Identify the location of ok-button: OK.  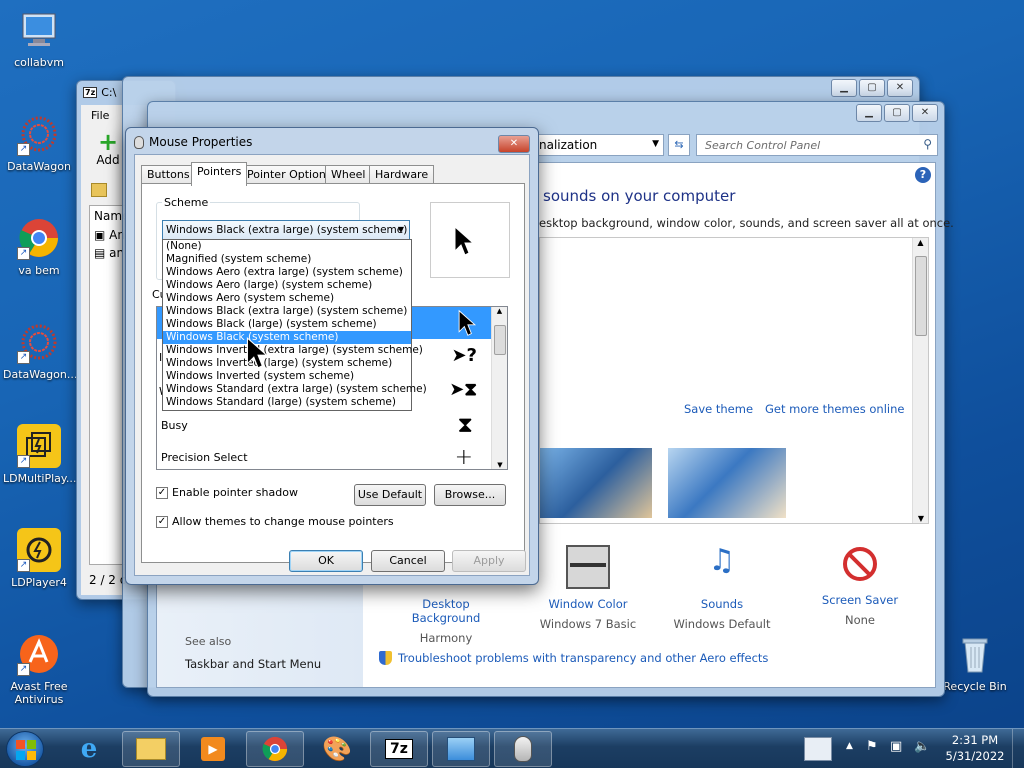
(326, 561).